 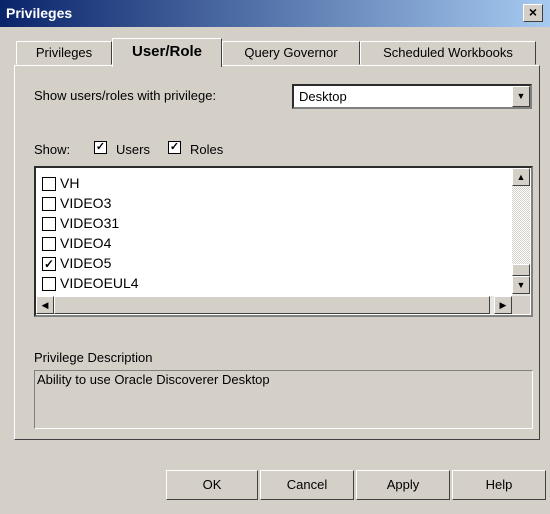 I want to click on tab-label: Query Governor, so click(x=291, y=52).